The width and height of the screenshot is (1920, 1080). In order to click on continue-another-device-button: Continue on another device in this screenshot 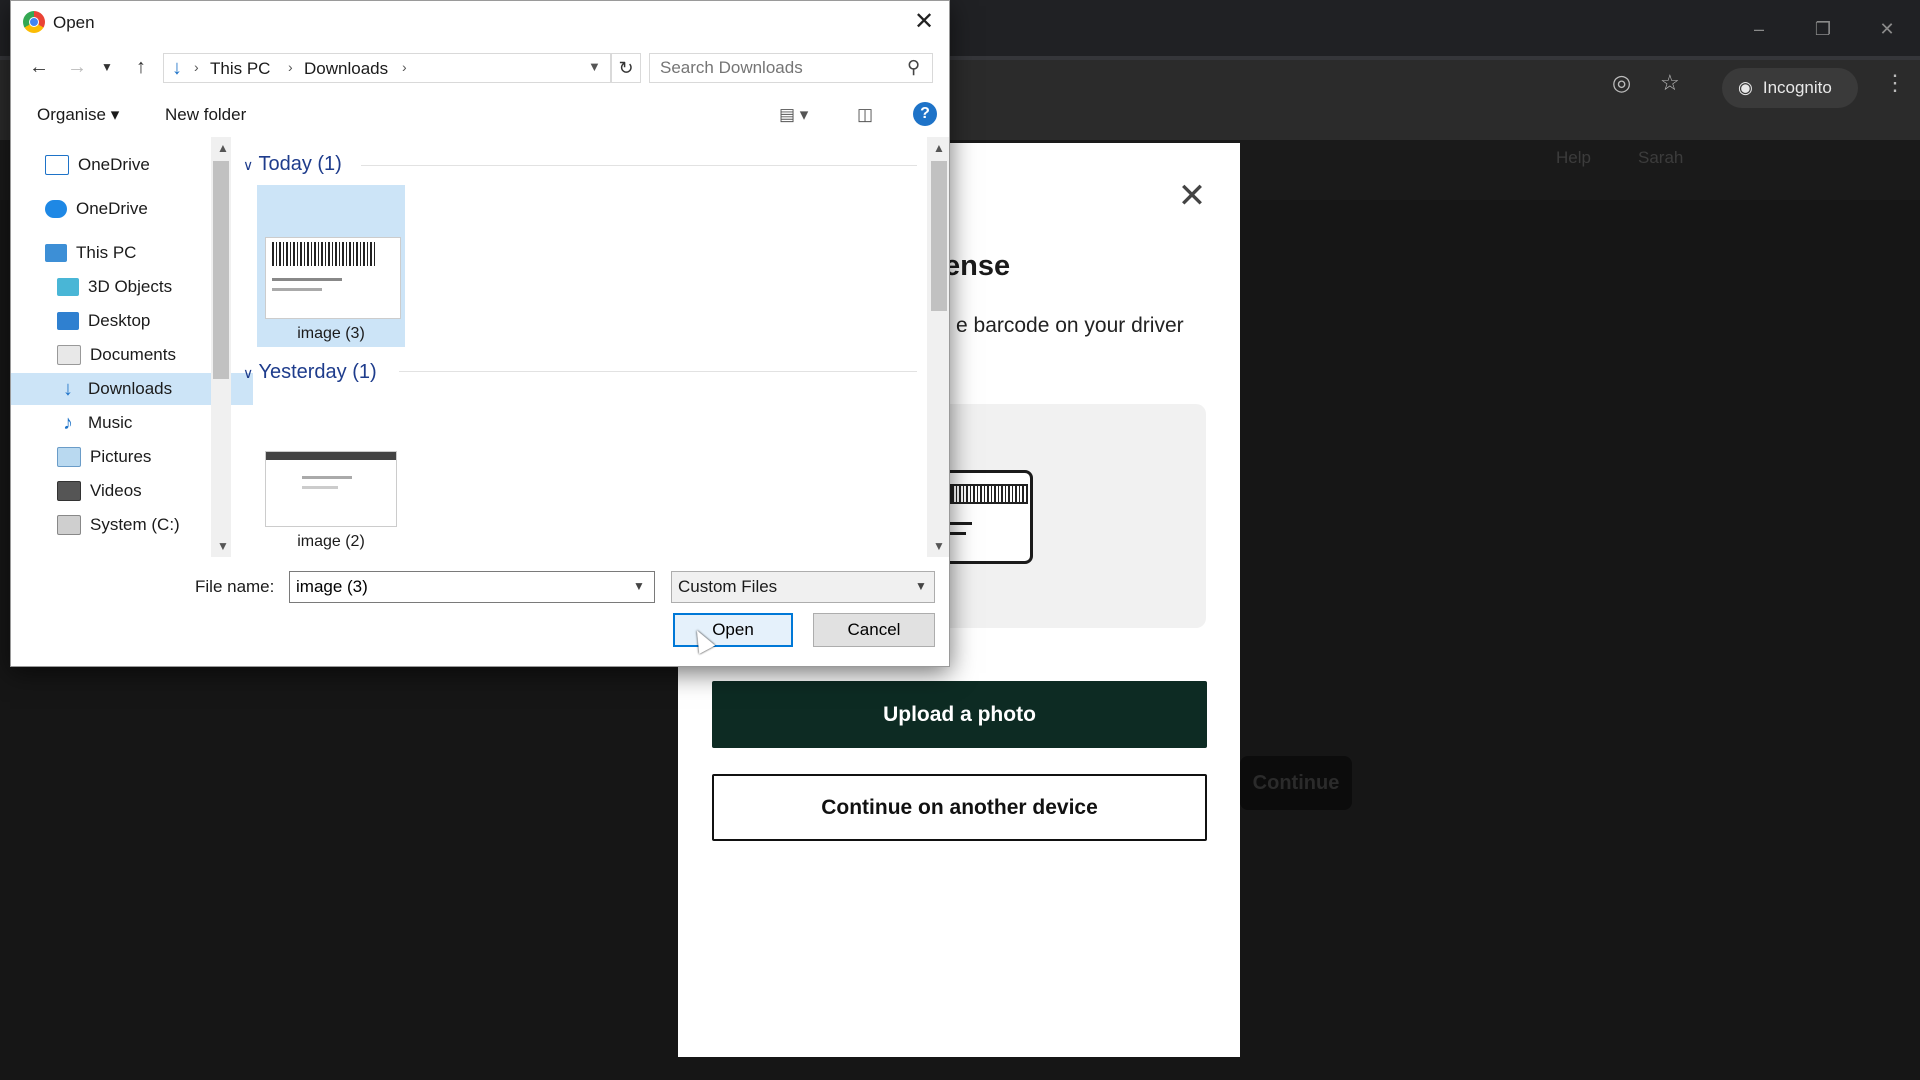, I will do `click(959, 807)`.